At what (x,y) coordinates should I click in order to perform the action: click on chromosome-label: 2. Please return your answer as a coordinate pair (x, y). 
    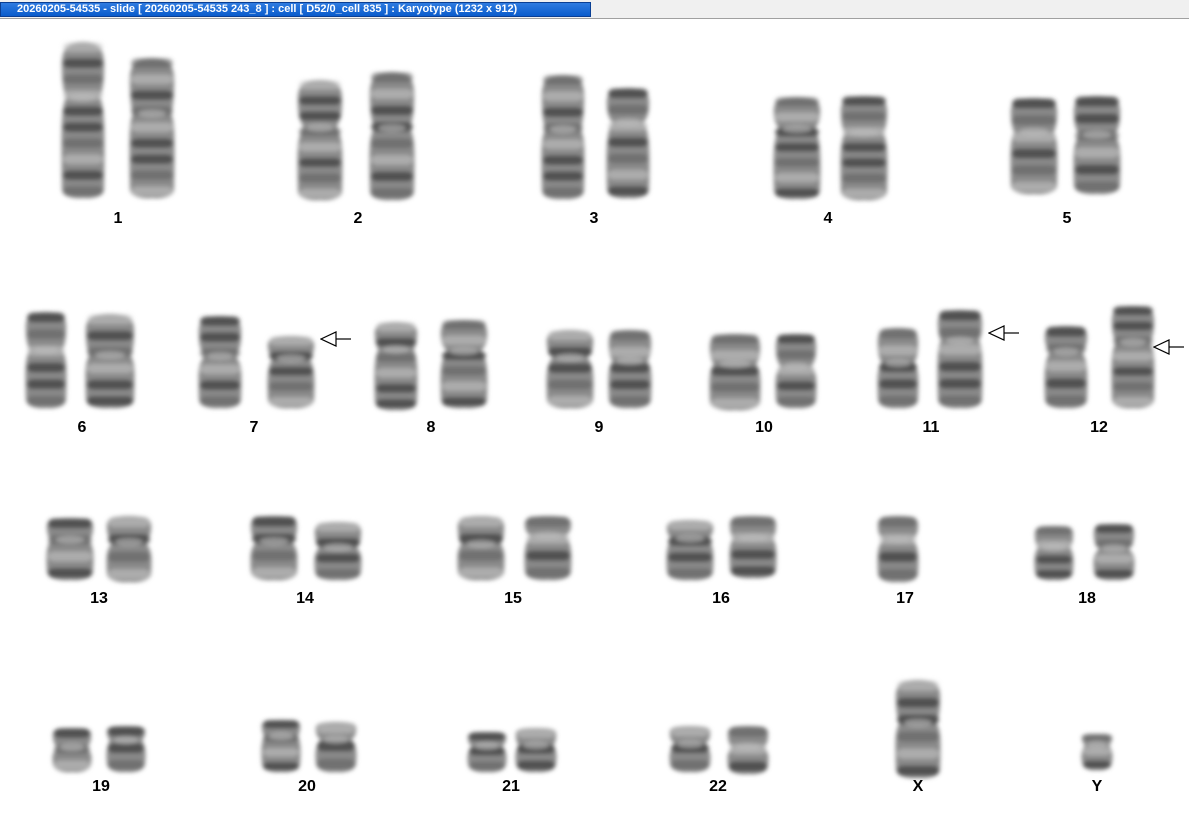
    Looking at the image, I should click on (358, 218).